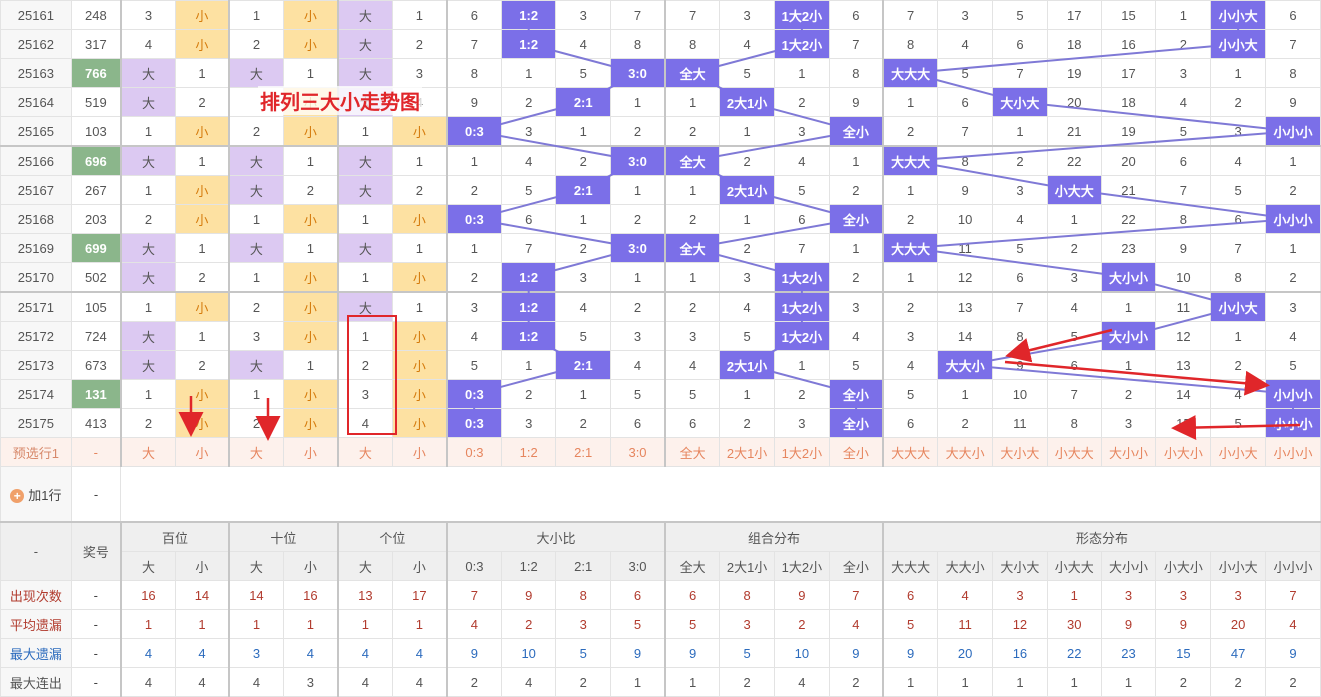  What do you see at coordinates (364, 452) in the screenshot?
I see `preselect-units-big: 大` at bounding box center [364, 452].